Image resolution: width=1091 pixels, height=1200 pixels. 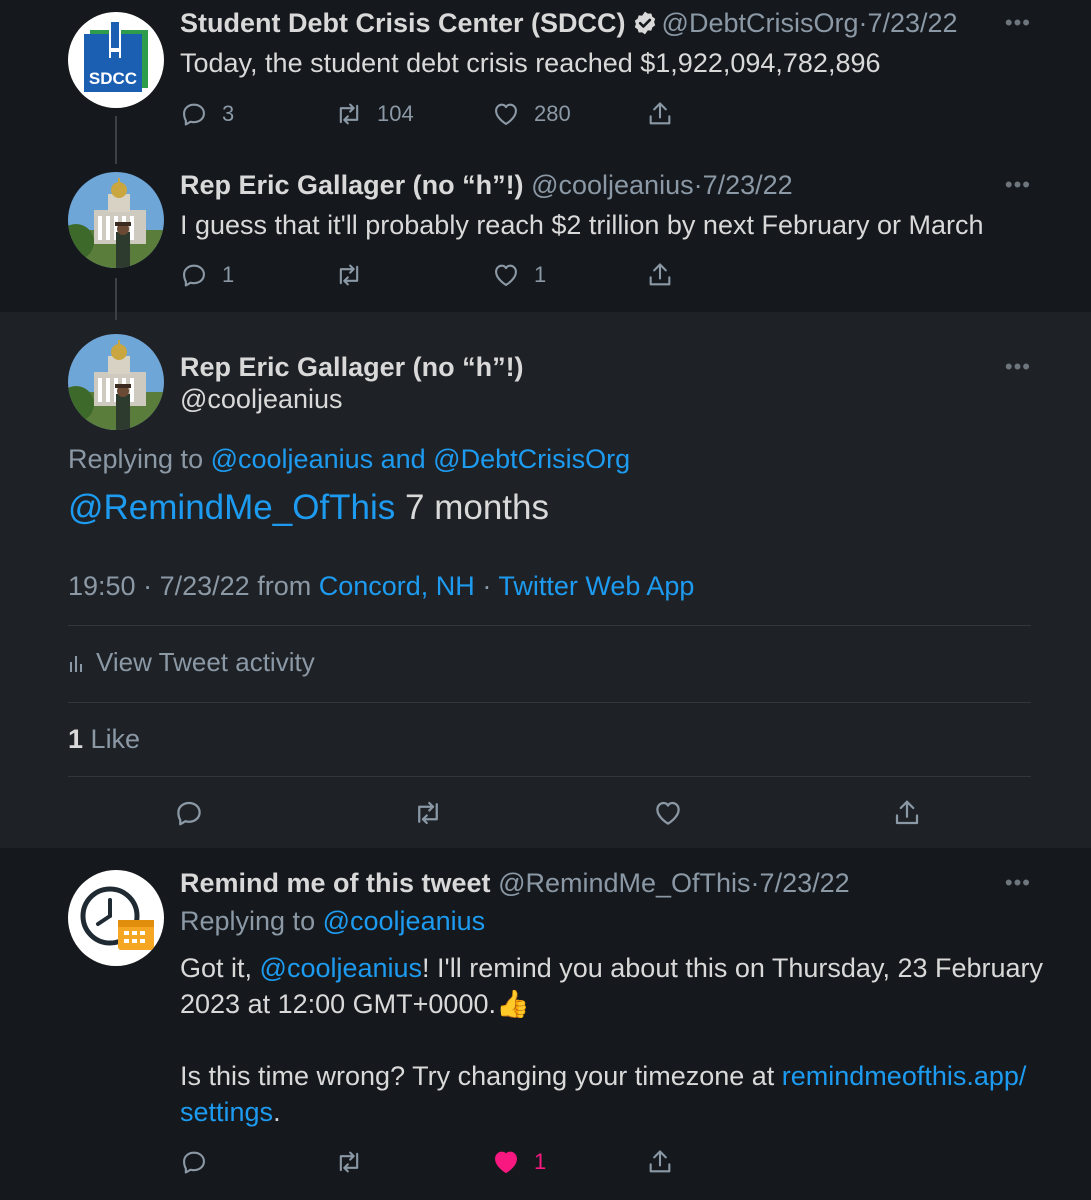 What do you see at coordinates (116, 310) in the screenshot?
I see `thread-line` at bounding box center [116, 310].